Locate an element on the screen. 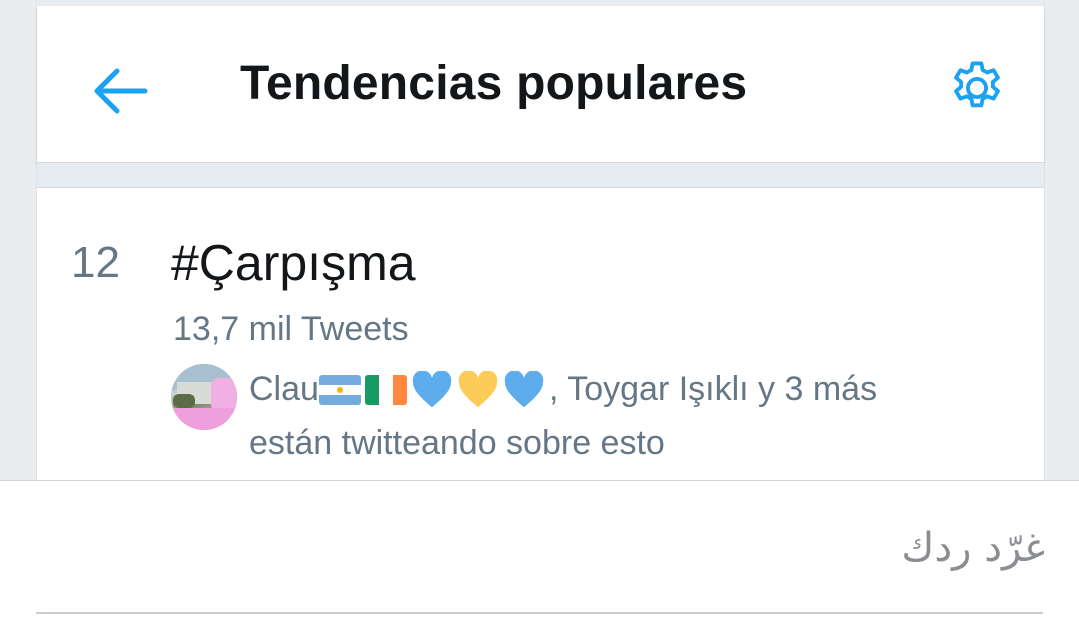 This screenshot has width=1079, height=622. trend-tweet-count: 13,7 mil Tweets is located at coordinates (291, 329).